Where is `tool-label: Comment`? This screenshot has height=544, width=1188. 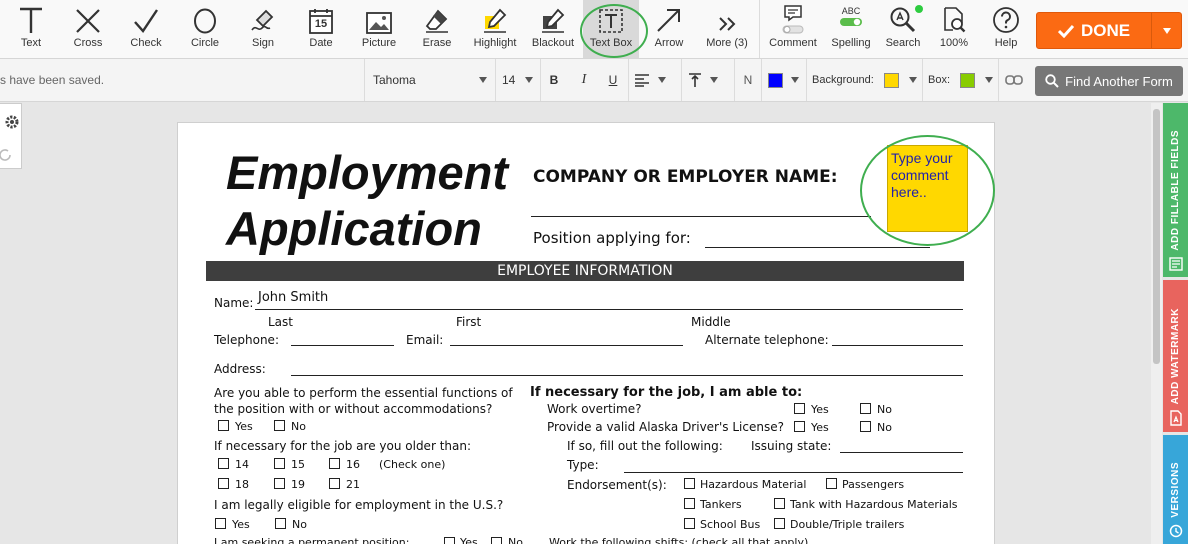 tool-label: Comment is located at coordinates (793, 43).